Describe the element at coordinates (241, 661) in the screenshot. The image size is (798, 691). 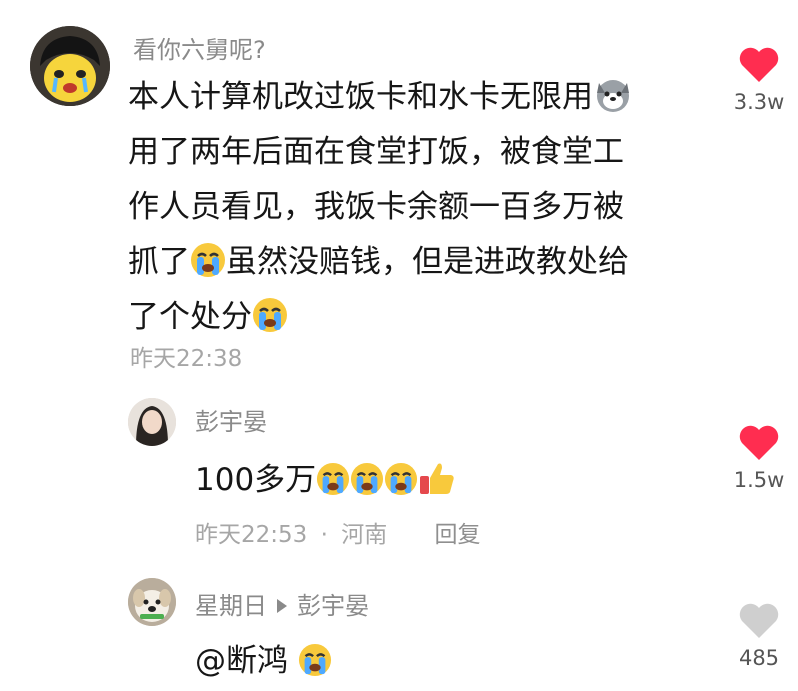
I see `mention-link: @断鸿` at that location.